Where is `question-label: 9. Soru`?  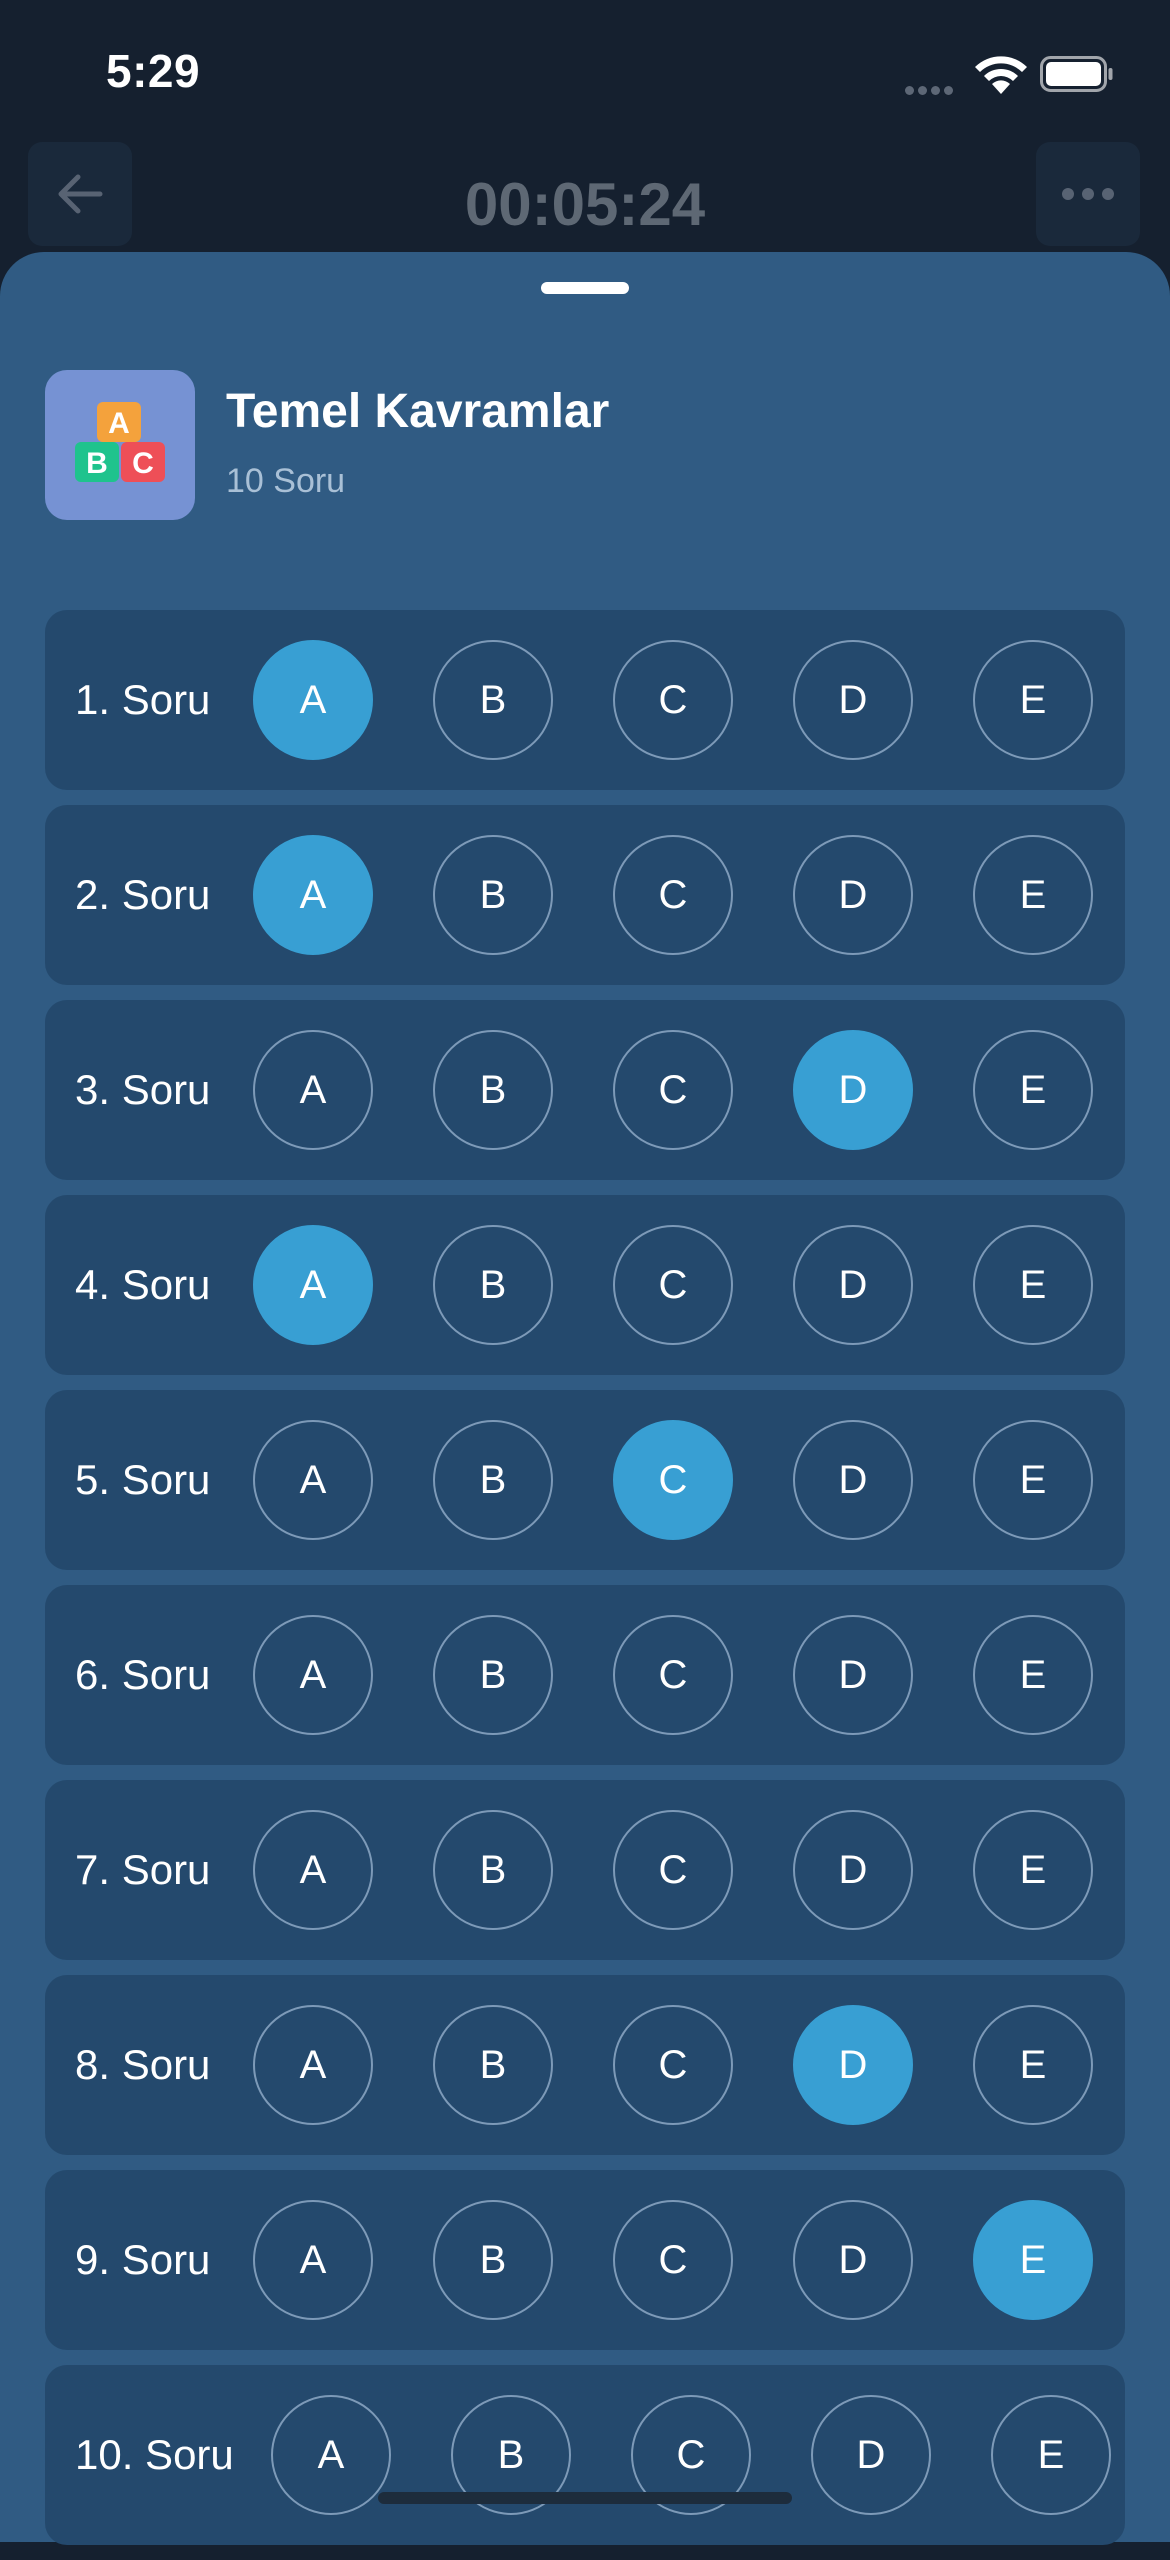 question-label: 9. Soru is located at coordinates (143, 2259).